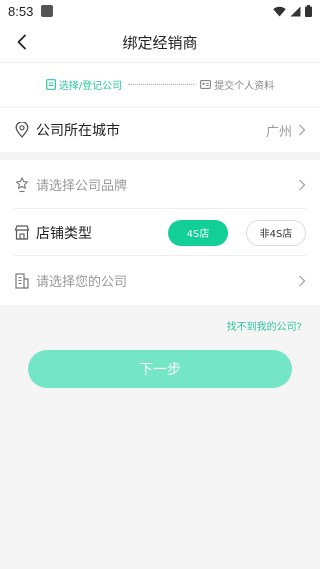 This screenshot has width=320, height=569. I want to click on back-button, so click(22, 42).